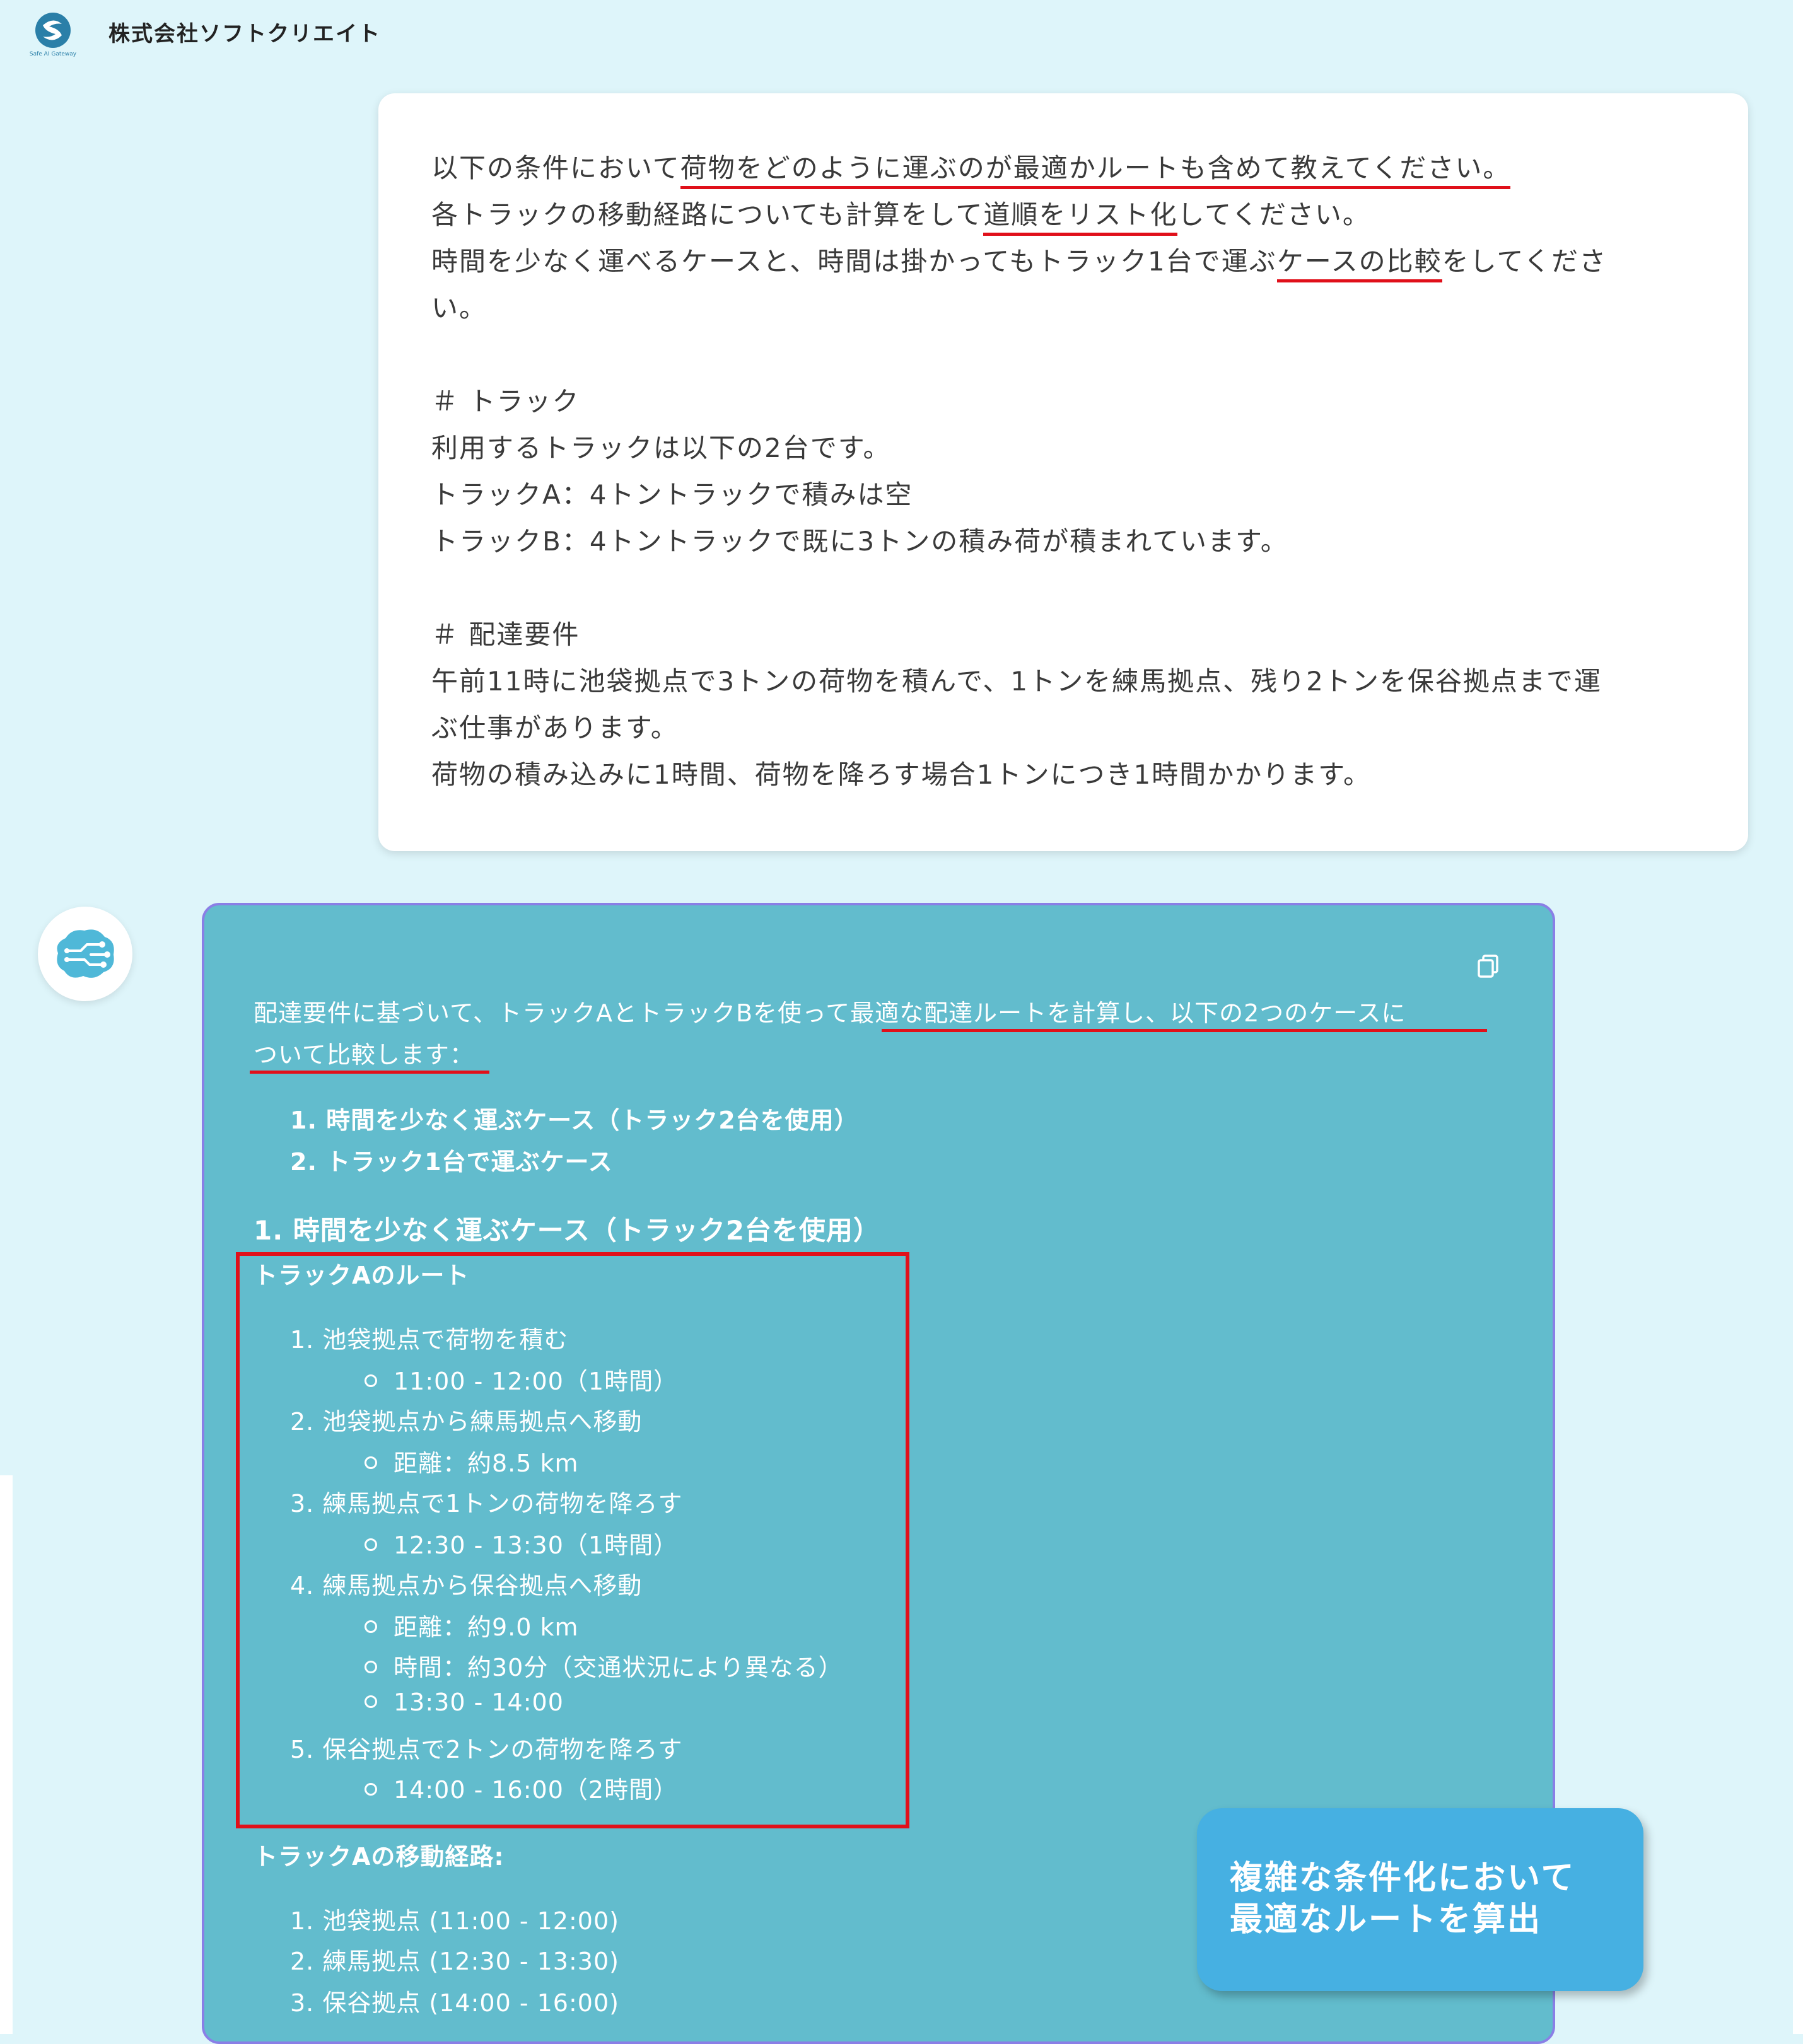 Image resolution: width=1803 pixels, height=2044 pixels. What do you see at coordinates (53, 34) in the screenshot?
I see `safe-ai-gateway-logo-icon: Safe AI Gateway` at bounding box center [53, 34].